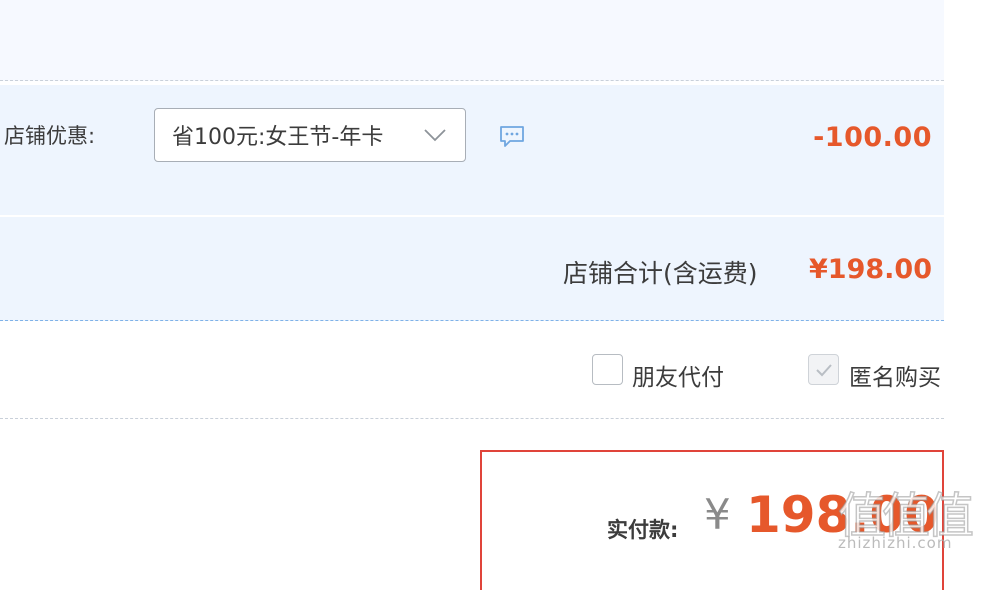 This screenshot has width=986, height=590. What do you see at coordinates (872, 137) in the screenshot?
I see `shop-promo-discount: -100.00` at bounding box center [872, 137].